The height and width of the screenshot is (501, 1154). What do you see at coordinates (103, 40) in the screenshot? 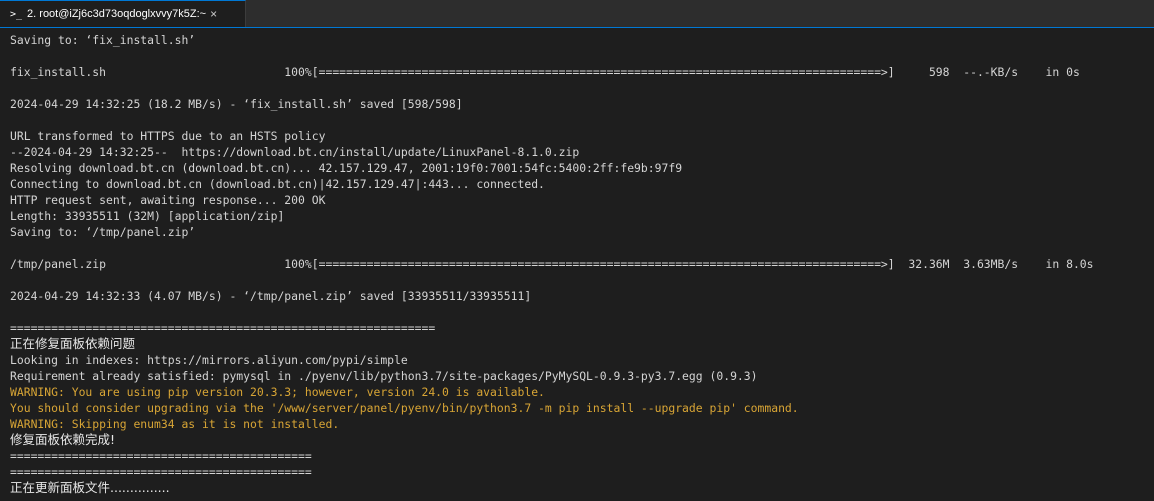
I see `terminal-line: Saving to: ‘fix_install.sh’` at bounding box center [103, 40].